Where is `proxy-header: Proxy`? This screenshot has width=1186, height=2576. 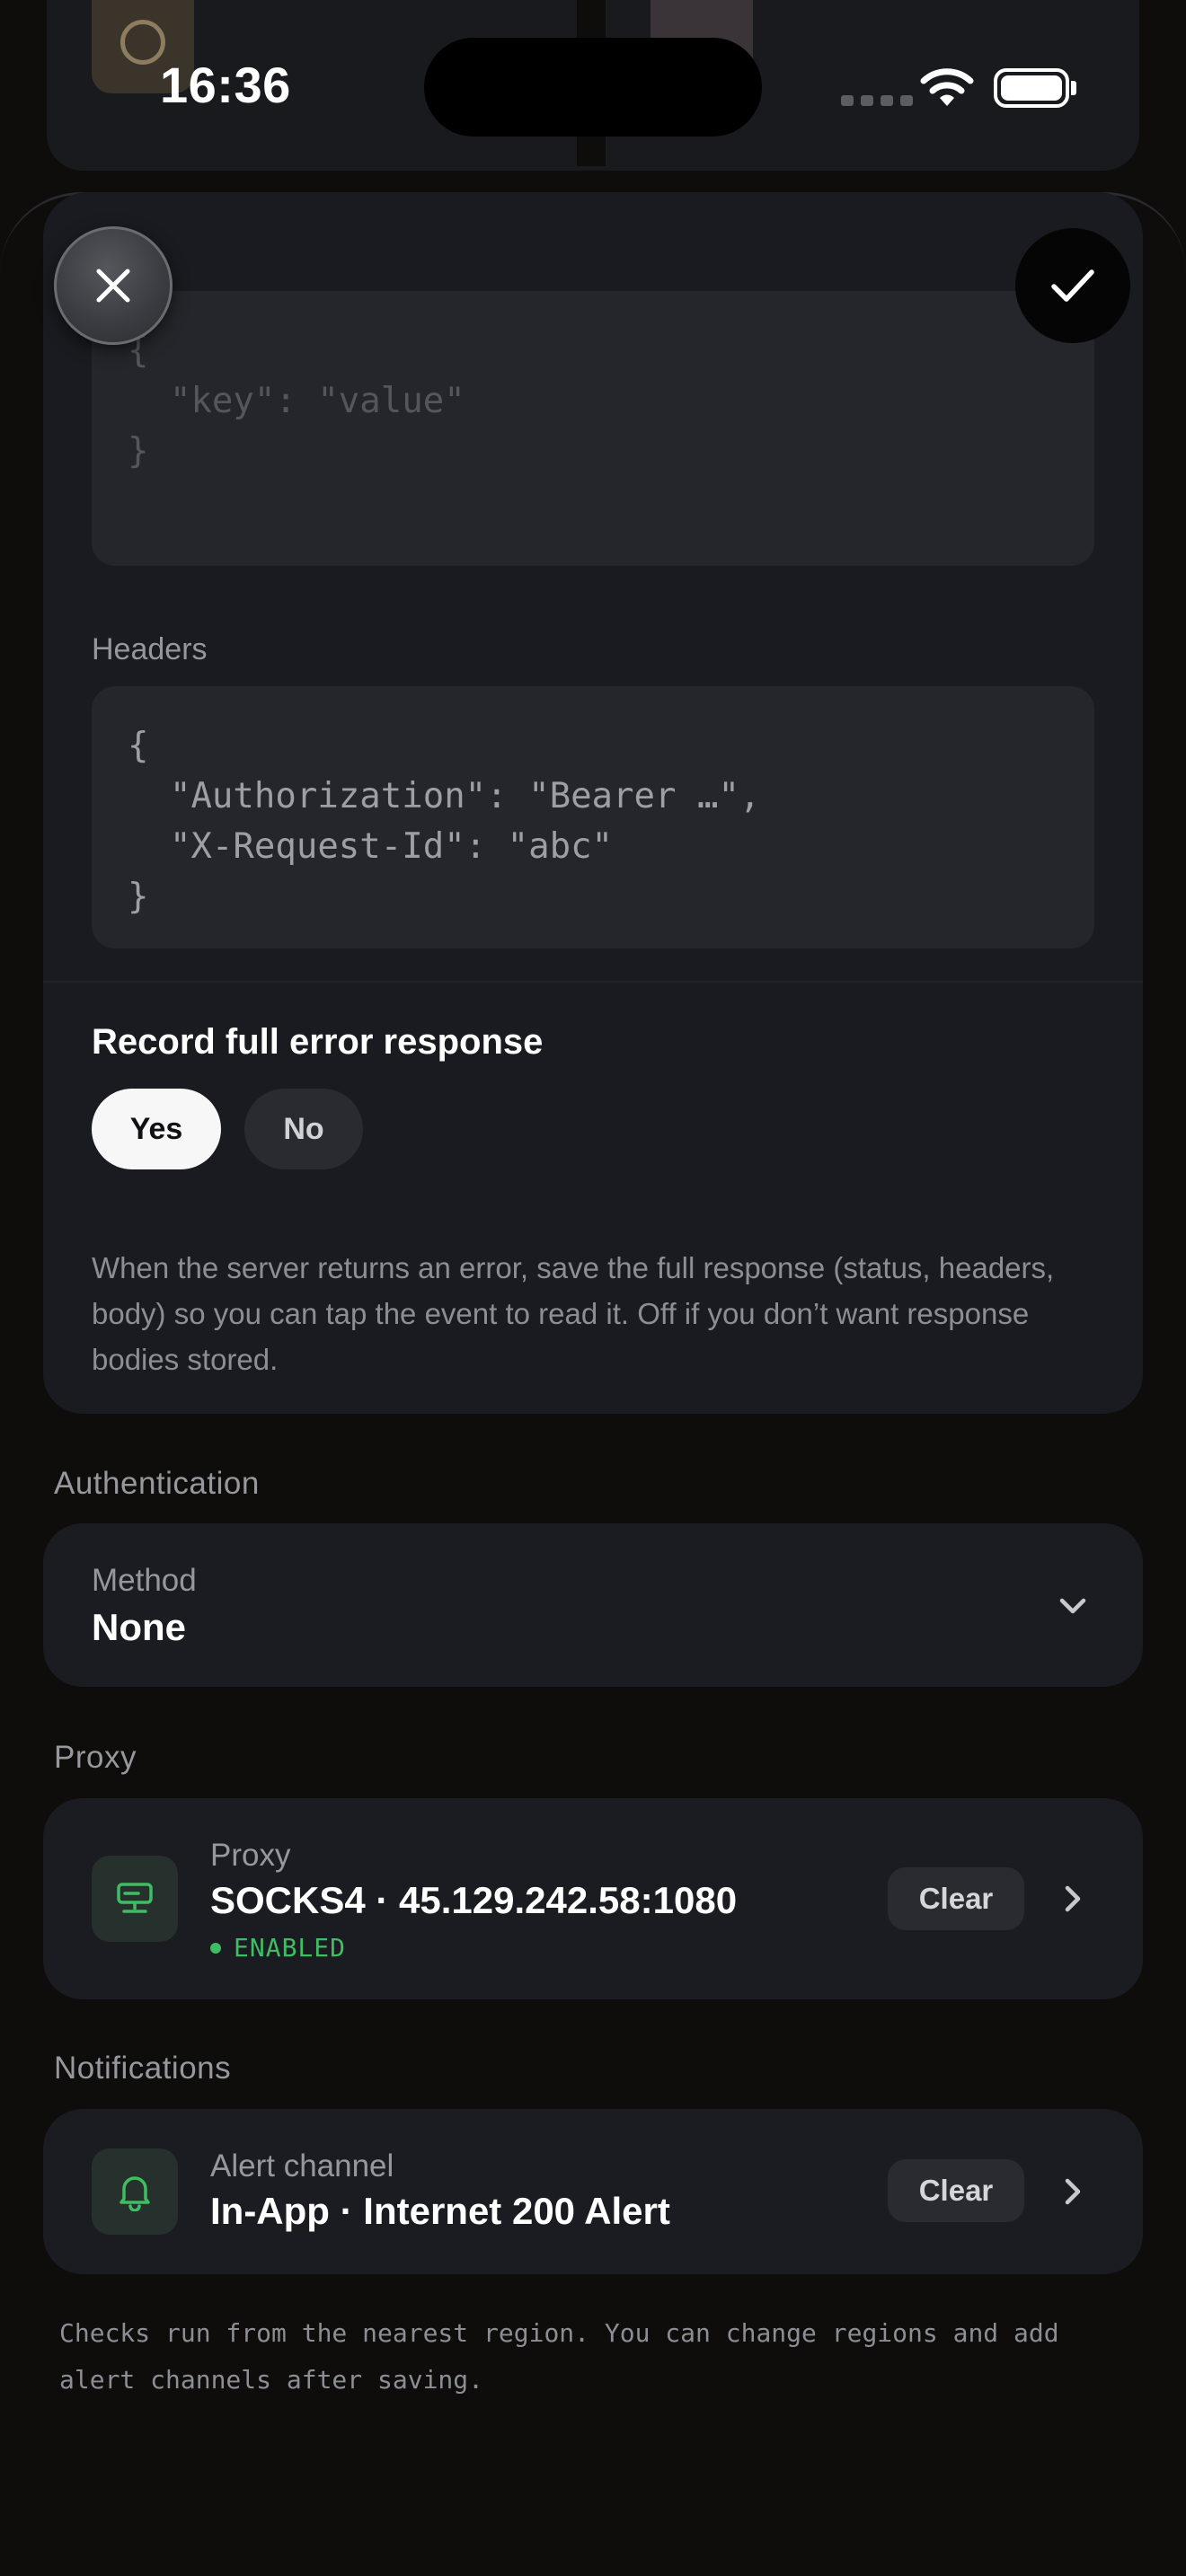
proxy-header: Proxy is located at coordinates (95, 1757).